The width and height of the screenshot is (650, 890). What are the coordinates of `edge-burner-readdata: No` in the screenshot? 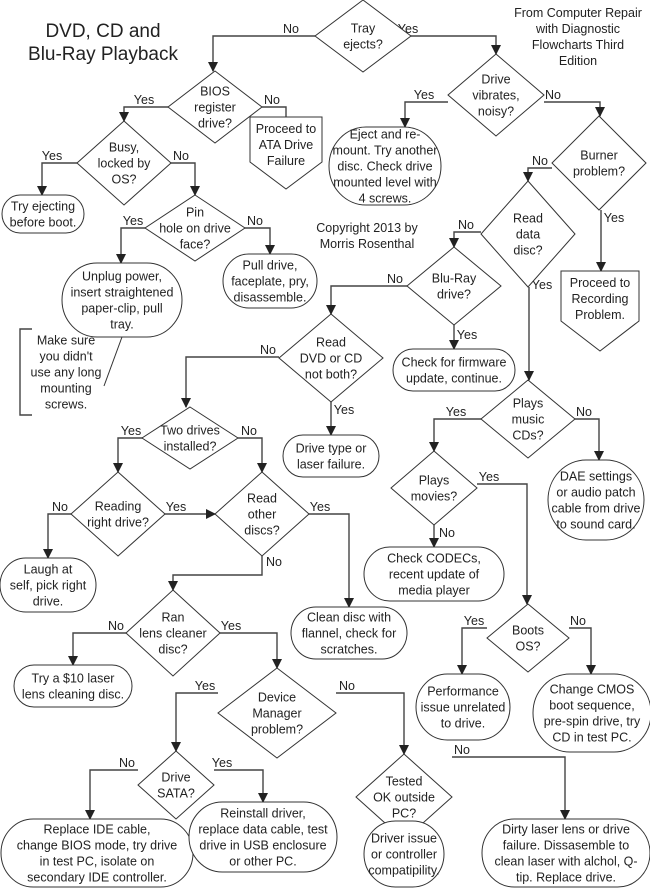 It's located at (537, 168).